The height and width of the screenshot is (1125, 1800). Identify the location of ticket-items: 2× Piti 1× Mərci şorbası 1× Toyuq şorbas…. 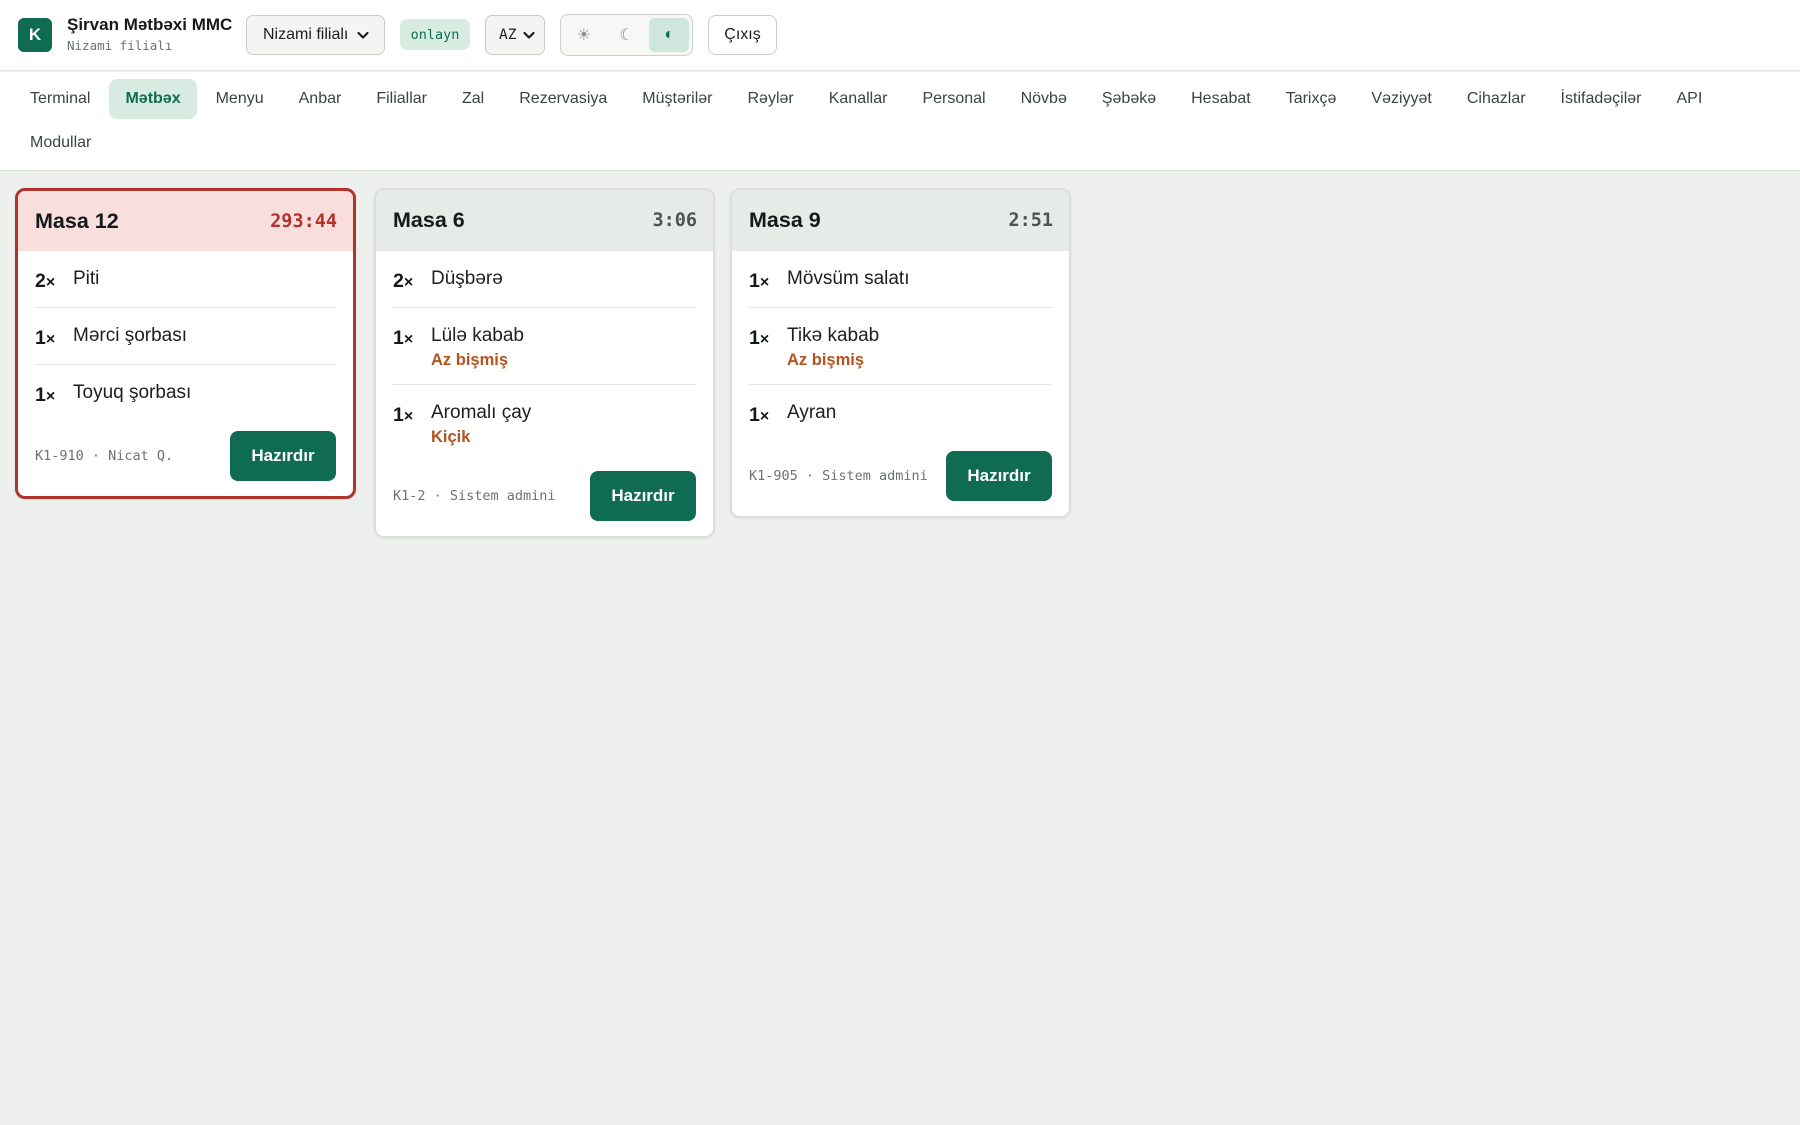
(185, 336).